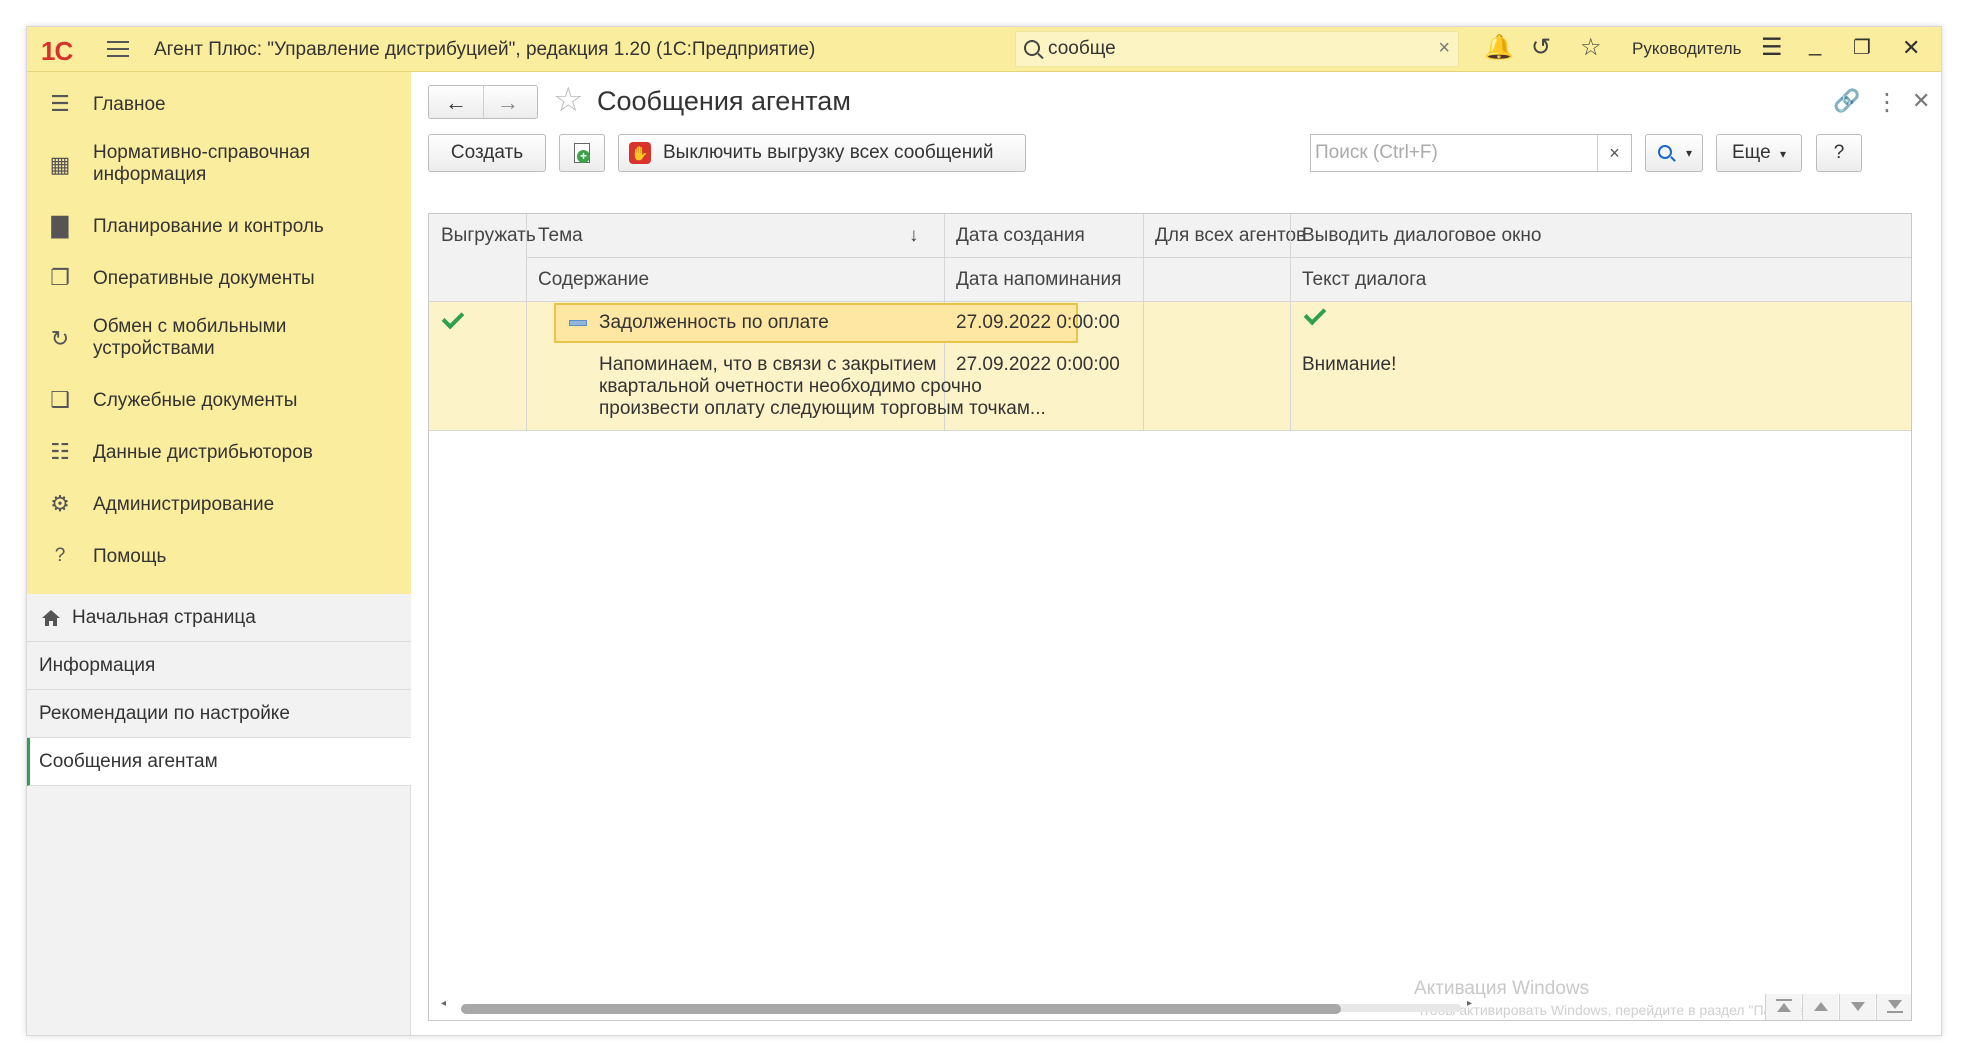 The height and width of the screenshot is (1062, 1968). What do you see at coordinates (578, 323) in the screenshot?
I see `collapse-group-icon` at bounding box center [578, 323].